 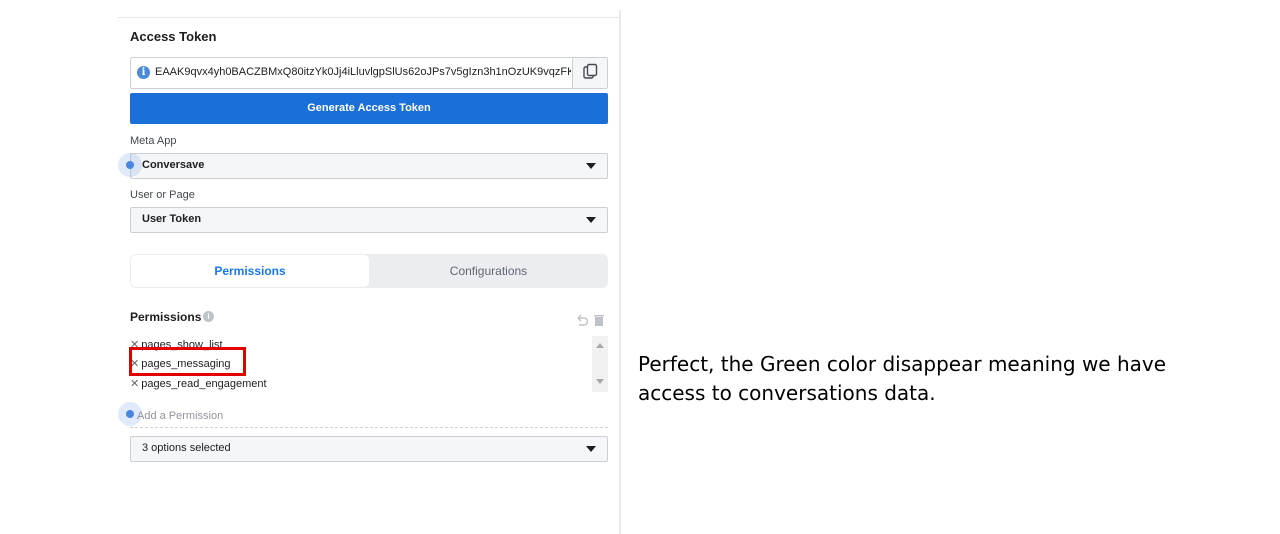 What do you see at coordinates (488, 271) in the screenshot?
I see `tab-configurations: Configurations` at bounding box center [488, 271].